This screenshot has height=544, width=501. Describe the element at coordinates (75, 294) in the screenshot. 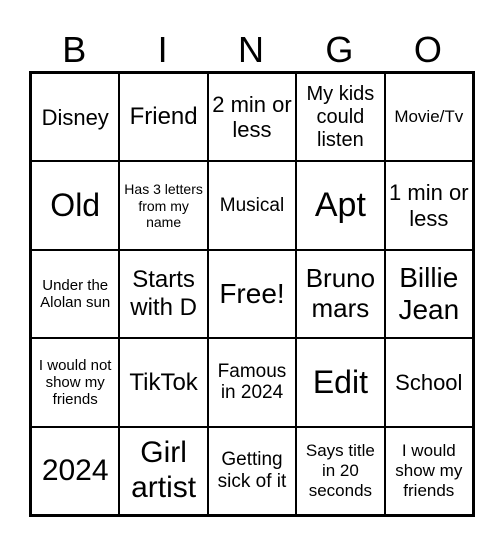

I see `bingo-cell: Under the Alolan sun` at that location.